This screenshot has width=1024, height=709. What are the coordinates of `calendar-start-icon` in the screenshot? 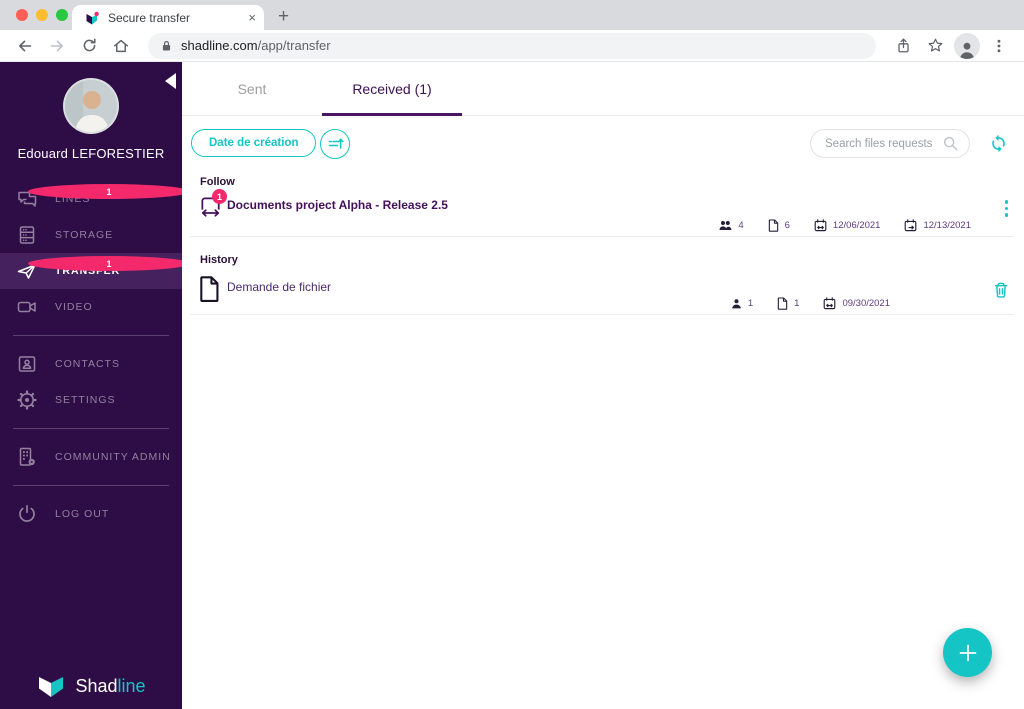 It's located at (820, 225).